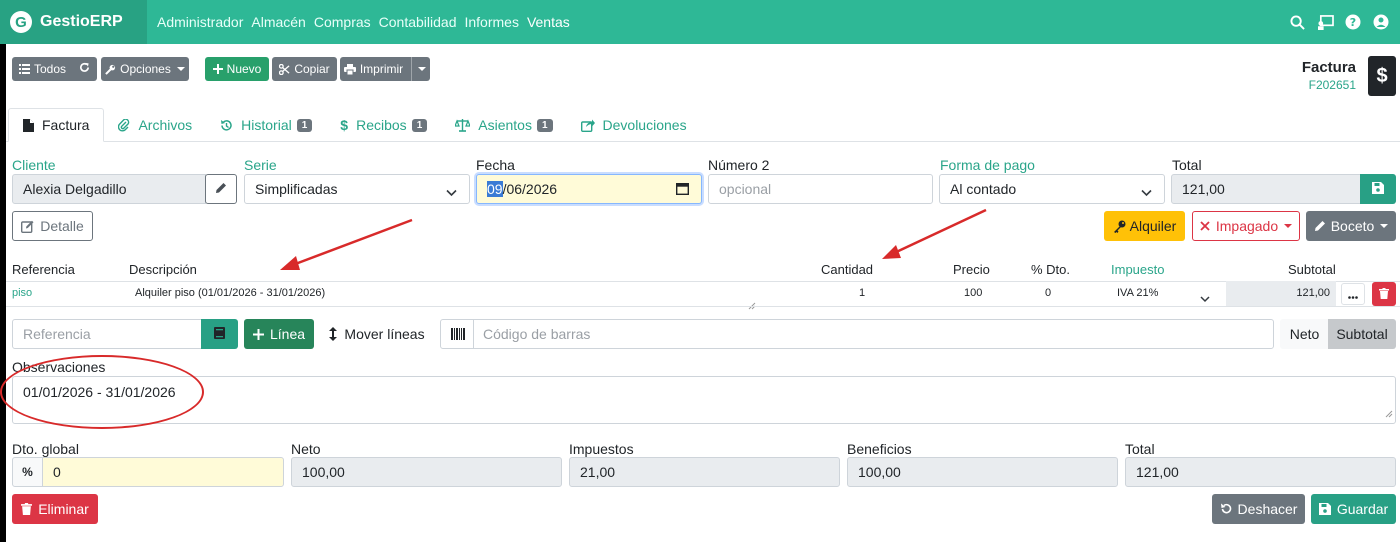  I want to click on net-value: 100,00, so click(323, 472).